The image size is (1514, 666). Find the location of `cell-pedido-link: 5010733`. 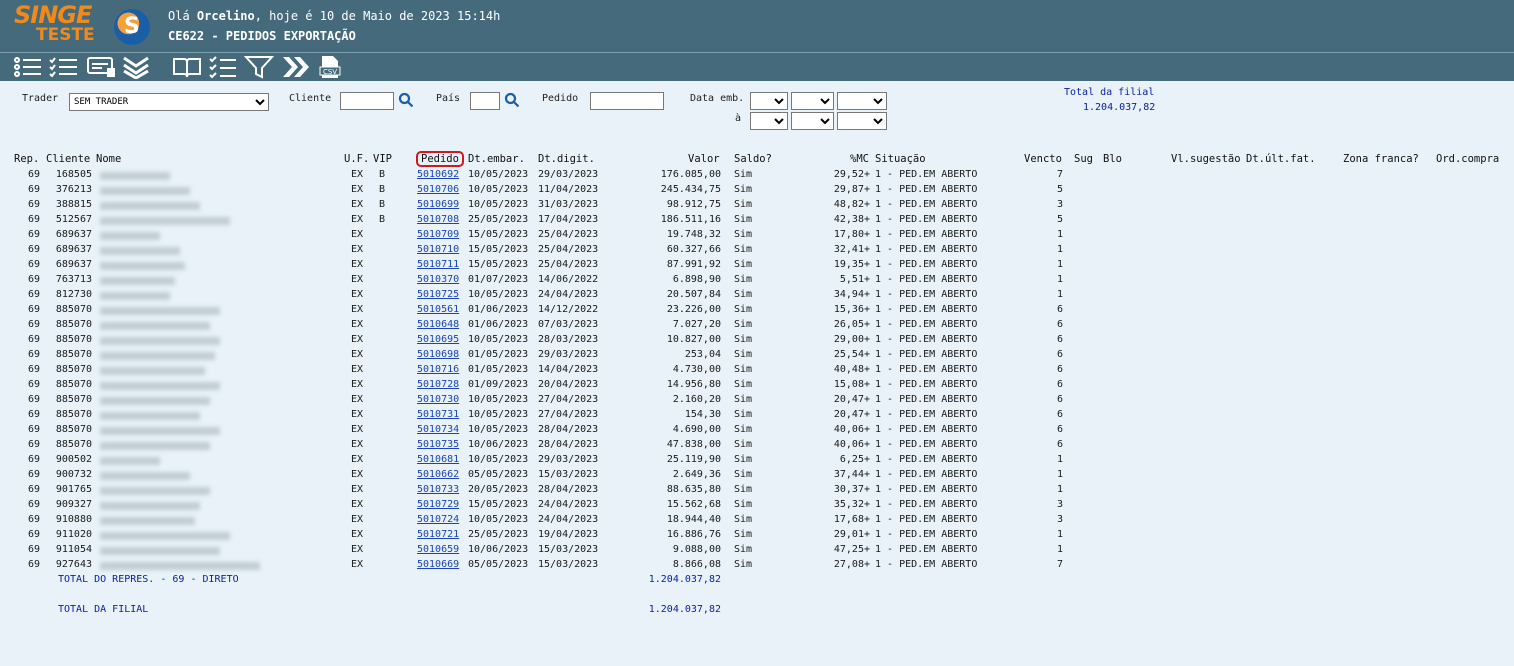

cell-pedido-link: 5010733 is located at coordinates (438, 489).